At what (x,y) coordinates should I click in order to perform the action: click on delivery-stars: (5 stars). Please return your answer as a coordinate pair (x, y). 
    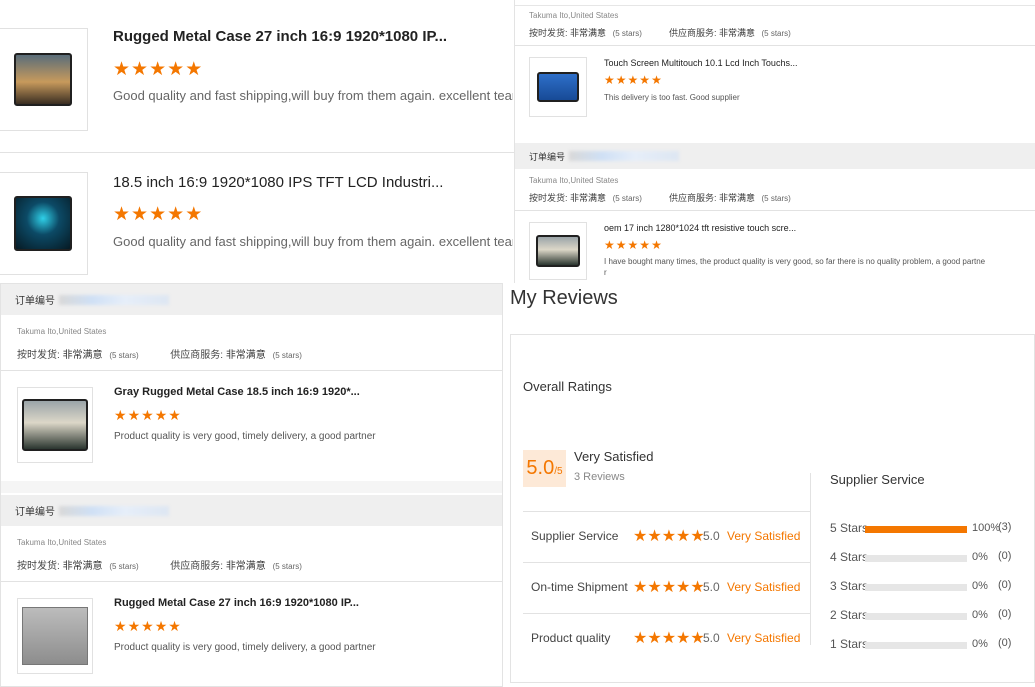
    Looking at the image, I should click on (627, 198).